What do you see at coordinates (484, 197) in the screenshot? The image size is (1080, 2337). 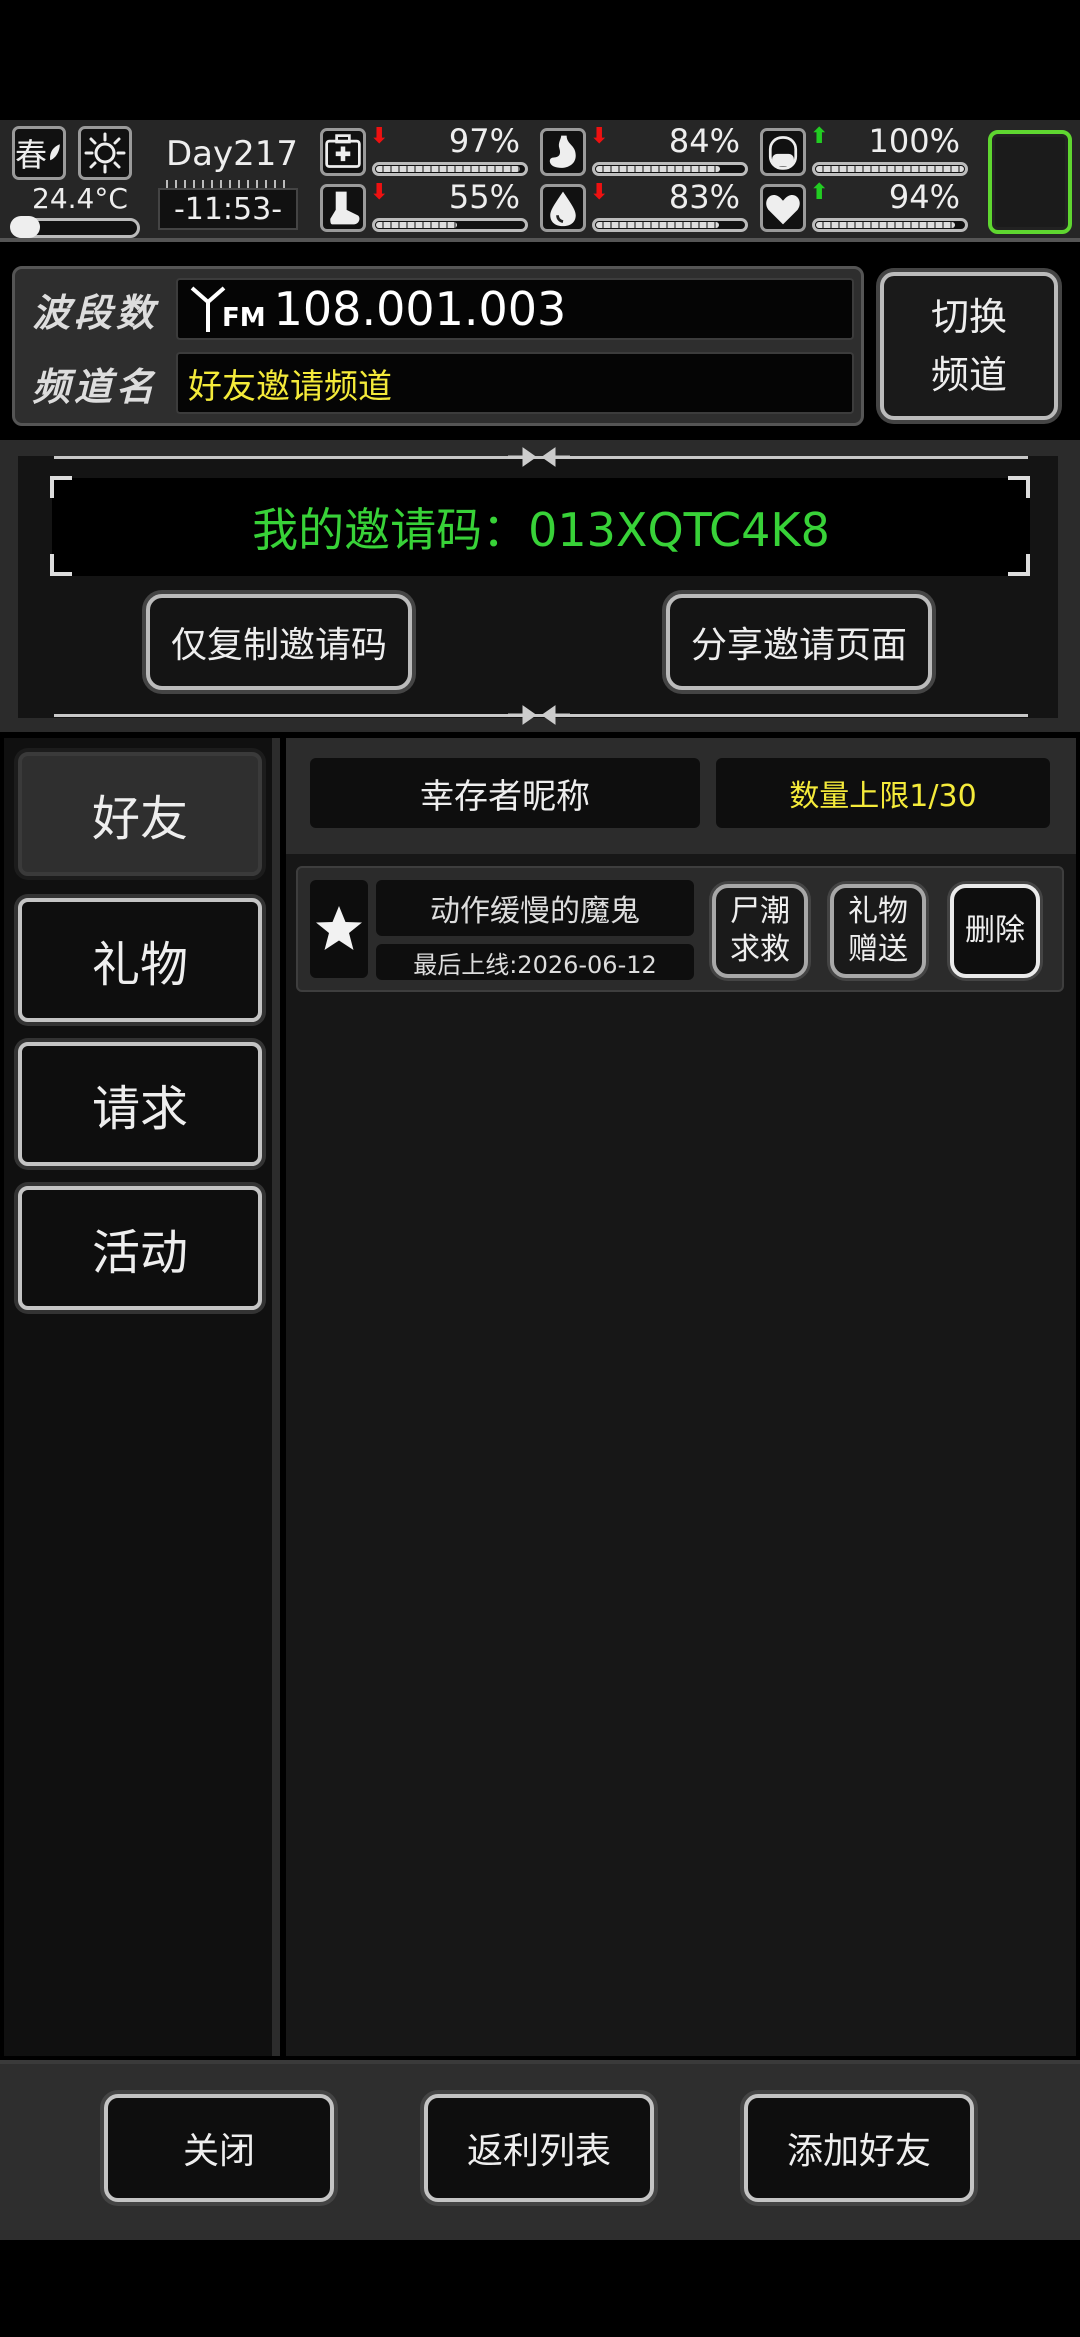 I see `stamina-percent: 55%` at bounding box center [484, 197].